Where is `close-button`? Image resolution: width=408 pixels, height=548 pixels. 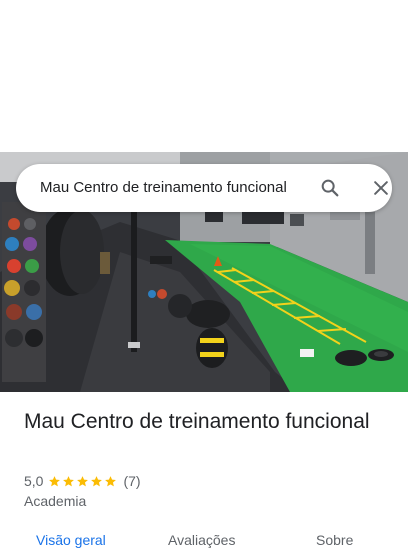 close-button is located at coordinates (381, 188).